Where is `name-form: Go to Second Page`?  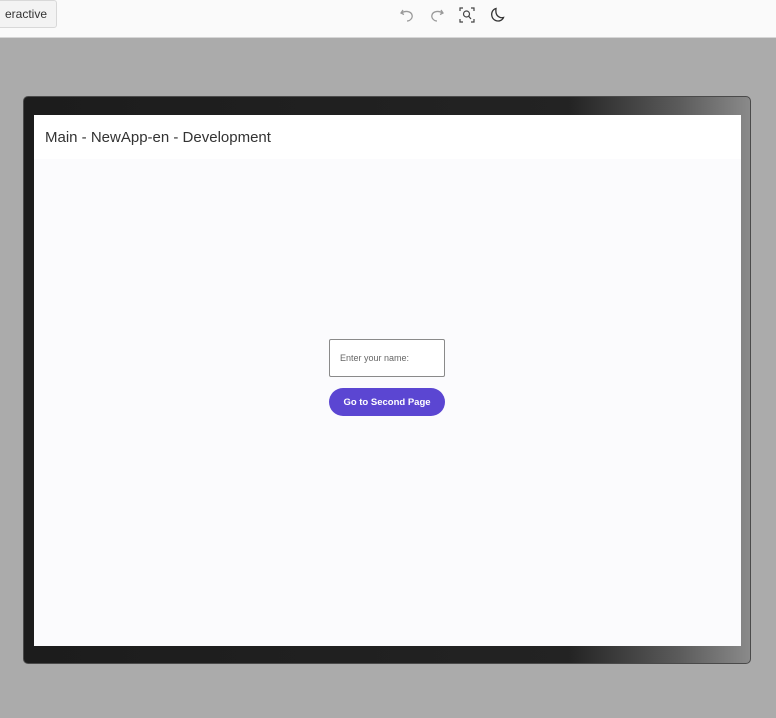 name-form: Go to Second Page is located at coordinates (387, 377).